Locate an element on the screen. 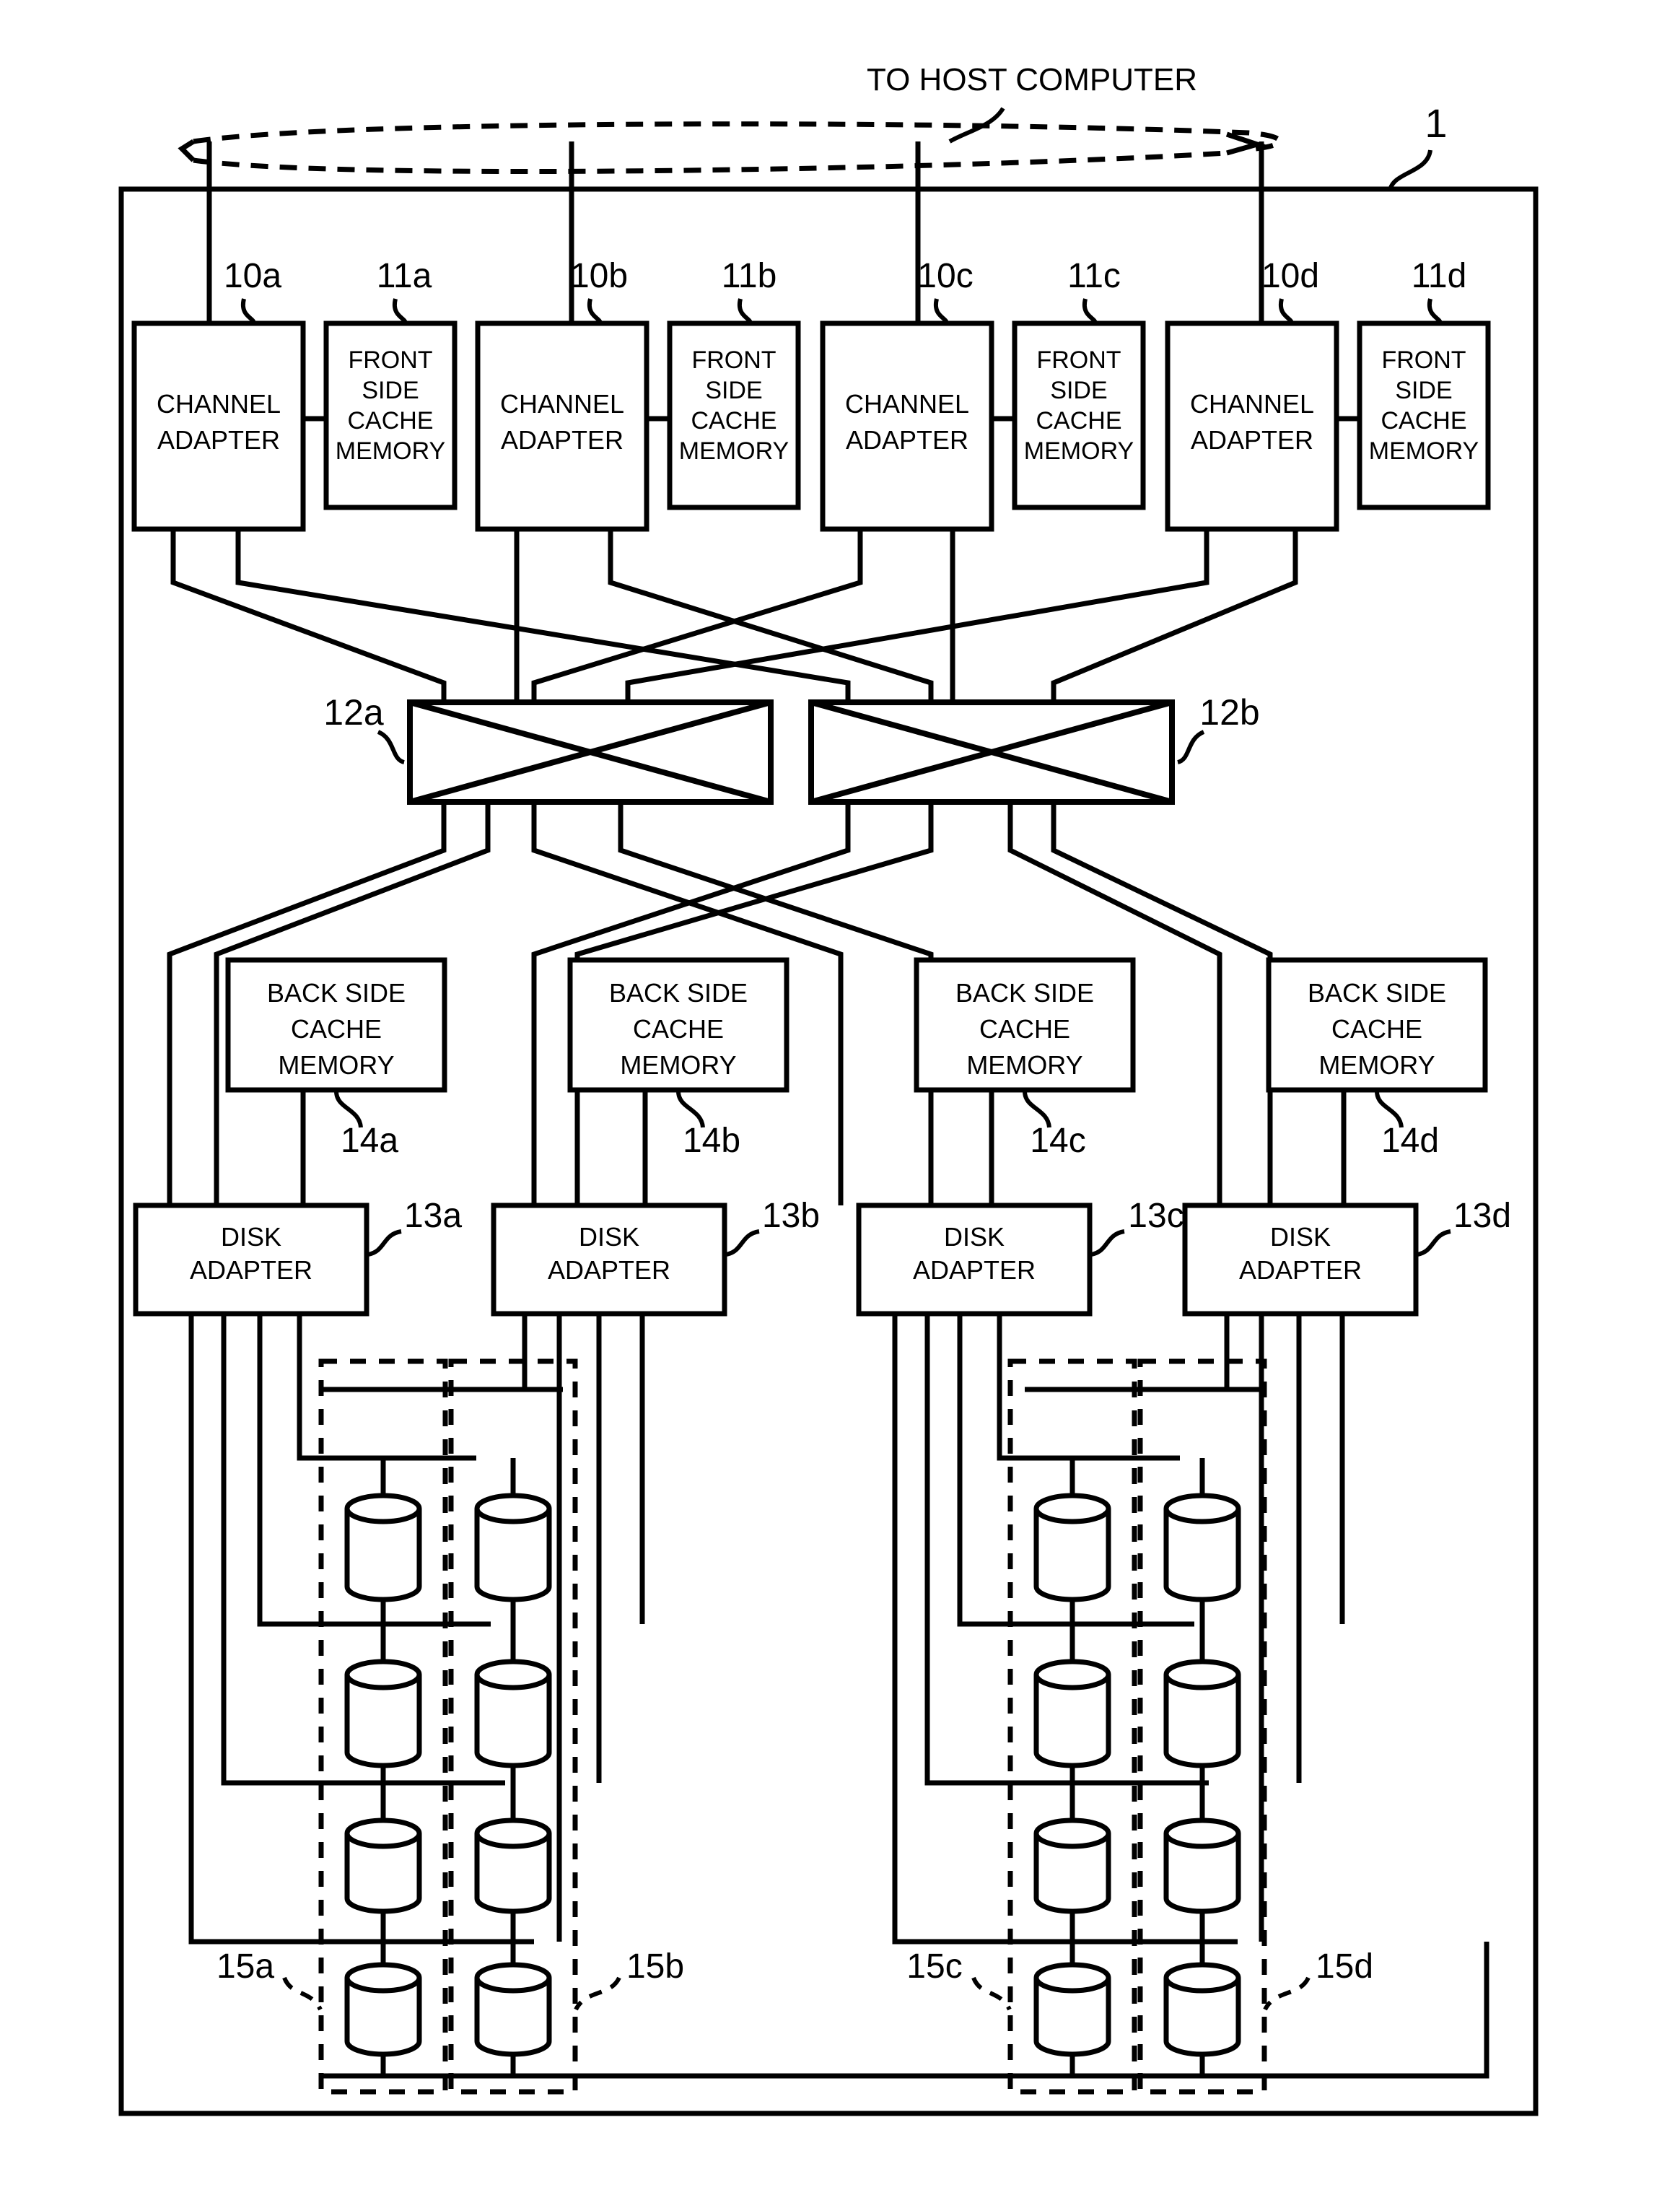  bsc-14a-line1: BACK SIDE is located at coordinates (336, 993).